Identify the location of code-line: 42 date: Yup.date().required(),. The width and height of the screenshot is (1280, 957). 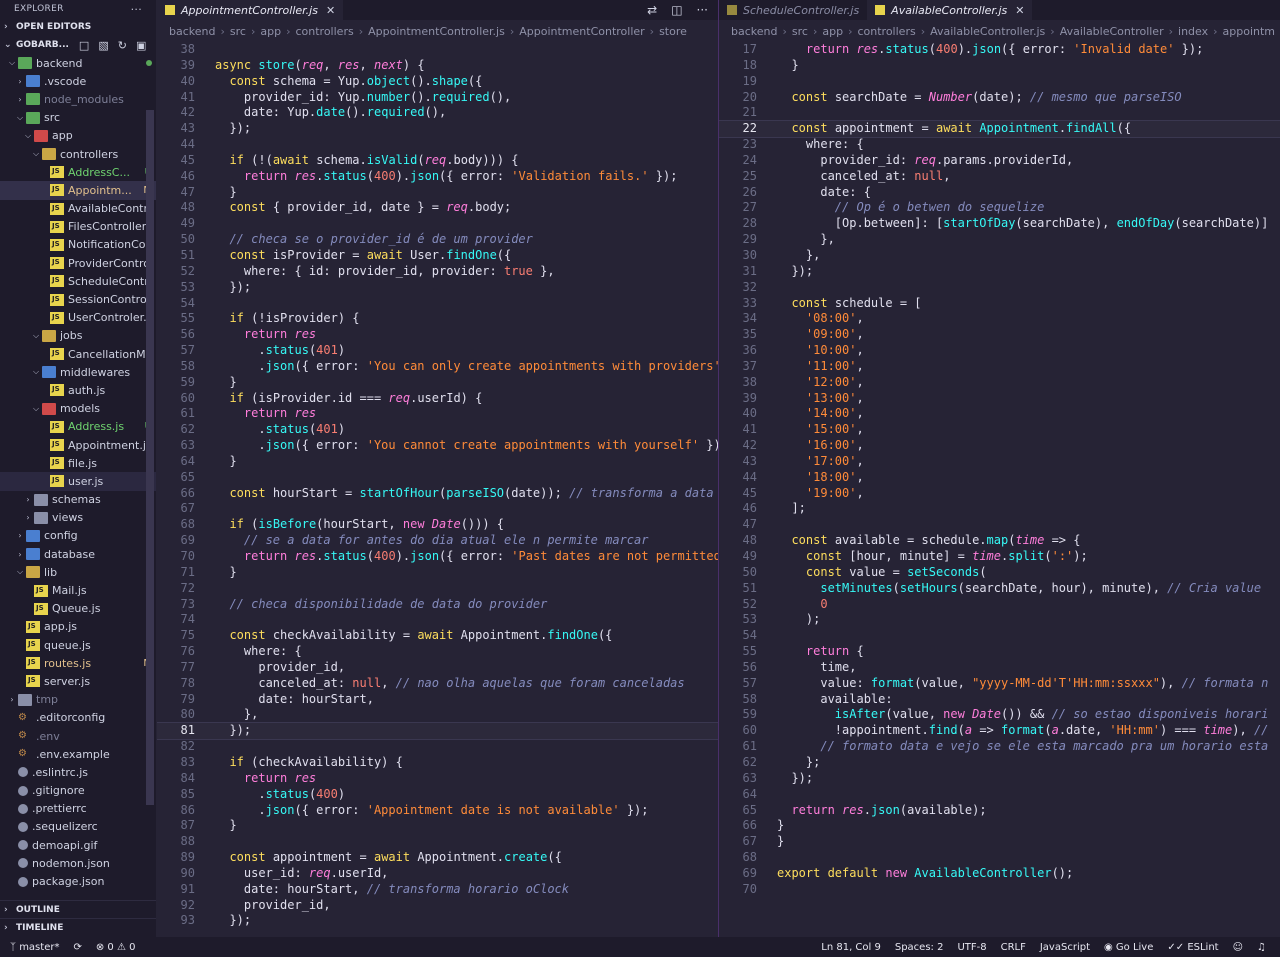
(437, 113).